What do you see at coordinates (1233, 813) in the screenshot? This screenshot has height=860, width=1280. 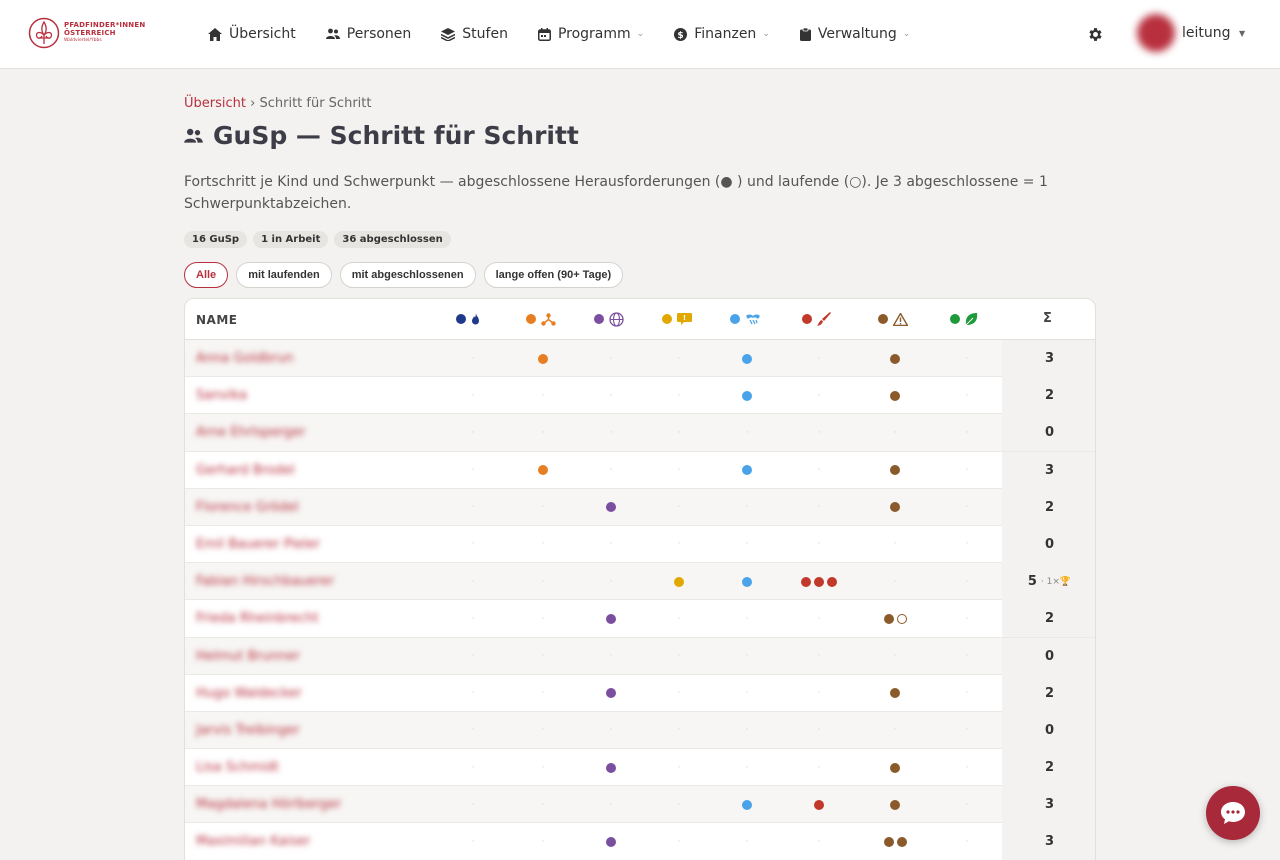 I see `chat-button` at bounding box center [1233, 813].